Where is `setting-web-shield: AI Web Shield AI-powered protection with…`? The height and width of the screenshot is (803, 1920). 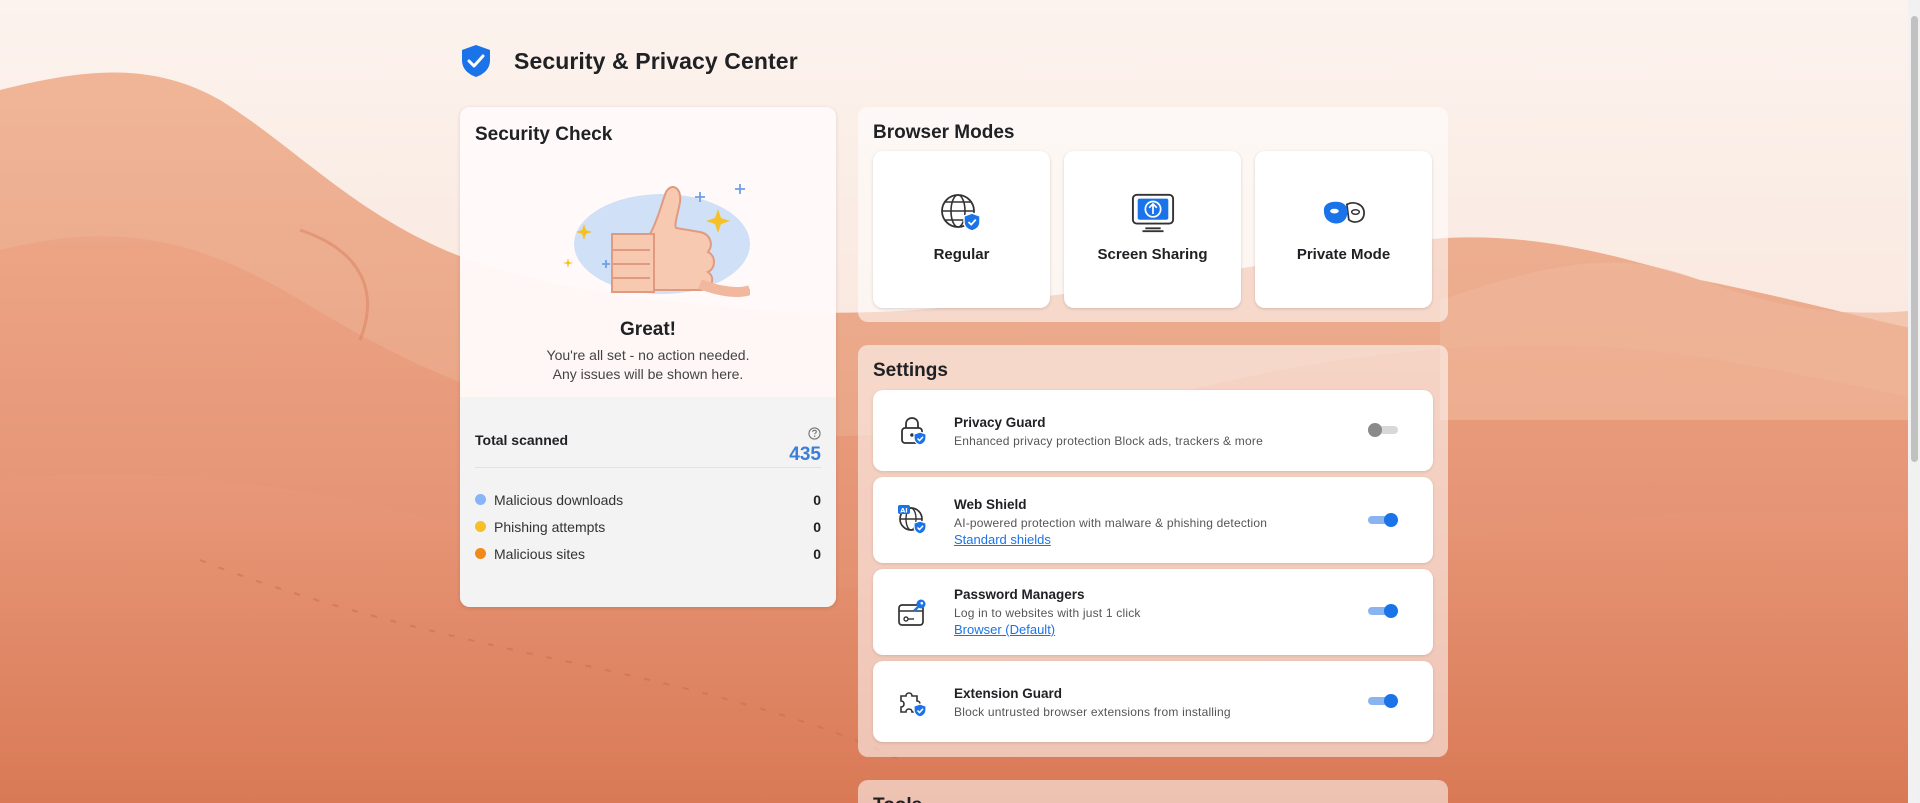 setting-web-shield: AI Web Shield AI-powered protection with… is located at coordinates (1153, 520).